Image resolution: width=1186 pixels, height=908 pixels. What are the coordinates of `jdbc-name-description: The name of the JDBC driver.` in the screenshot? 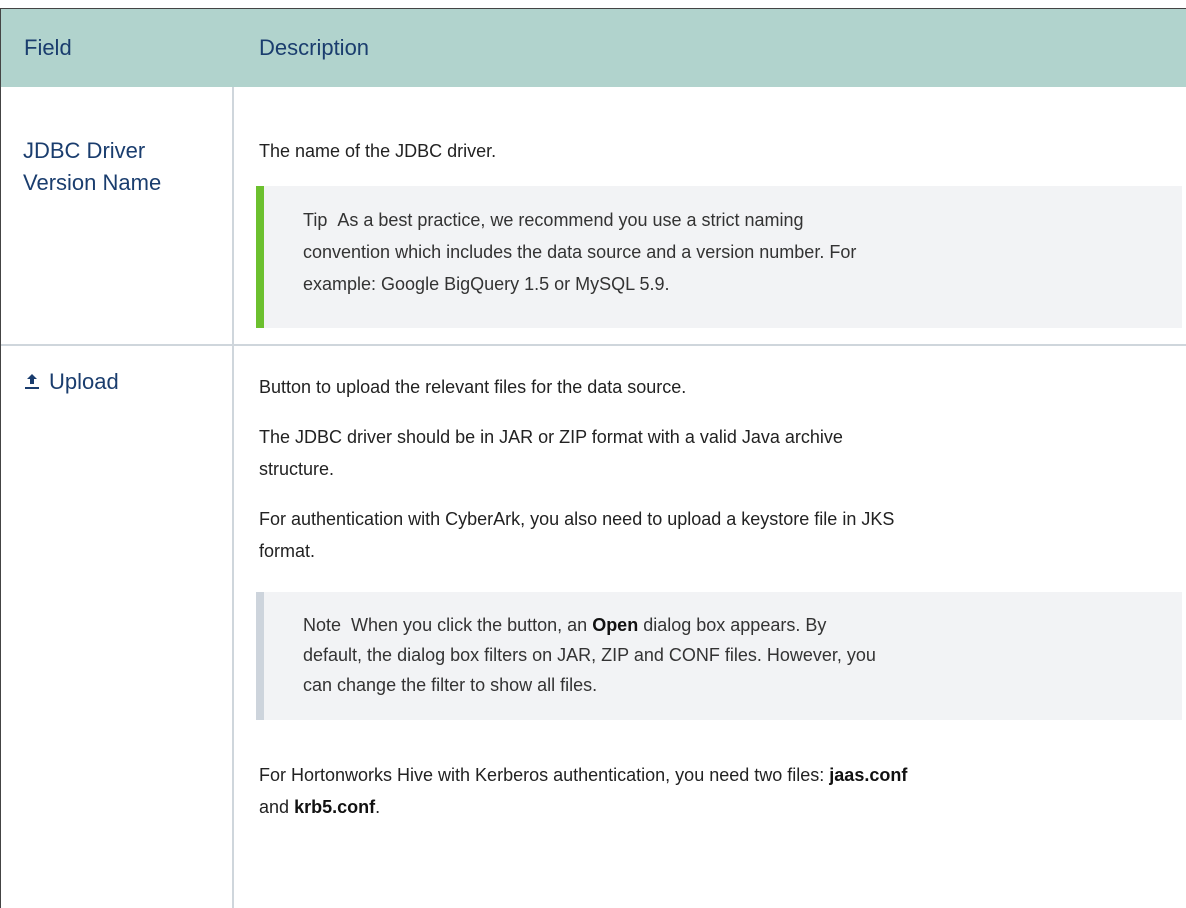 It's located at (378, 151).